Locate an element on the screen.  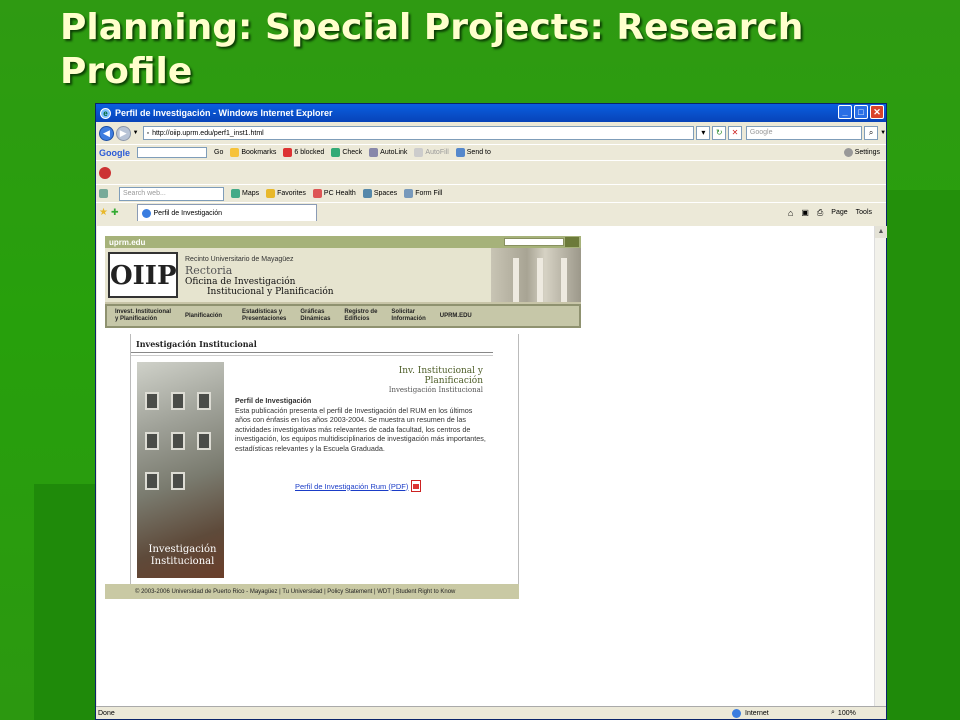
autofill-button: AutoFill is located at coordinates (431, 152).